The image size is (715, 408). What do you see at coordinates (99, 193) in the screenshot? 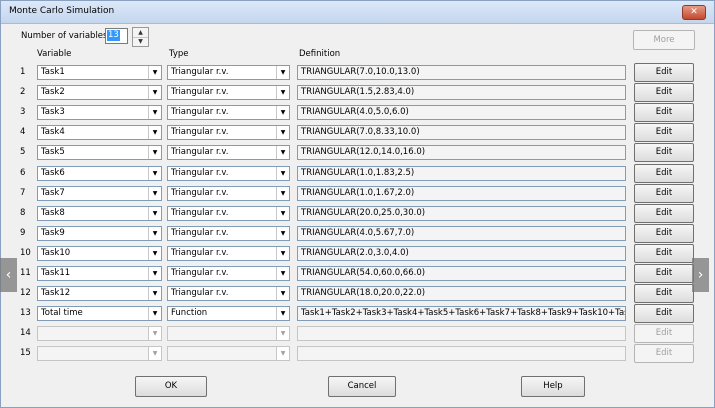
I see `variable-select: Task7 ▼` at bounding box center [99, 193].